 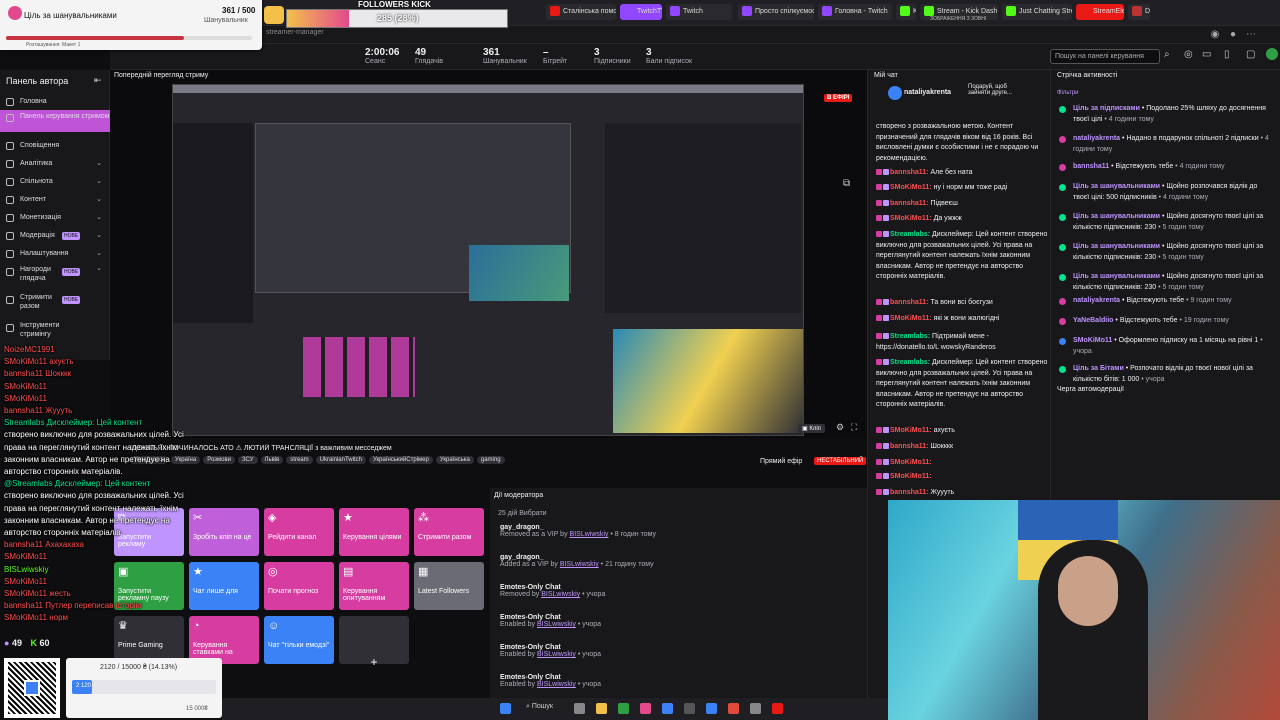 I want to click on browser-tab: Просто спілкуємося, so click(x=776, y=12).